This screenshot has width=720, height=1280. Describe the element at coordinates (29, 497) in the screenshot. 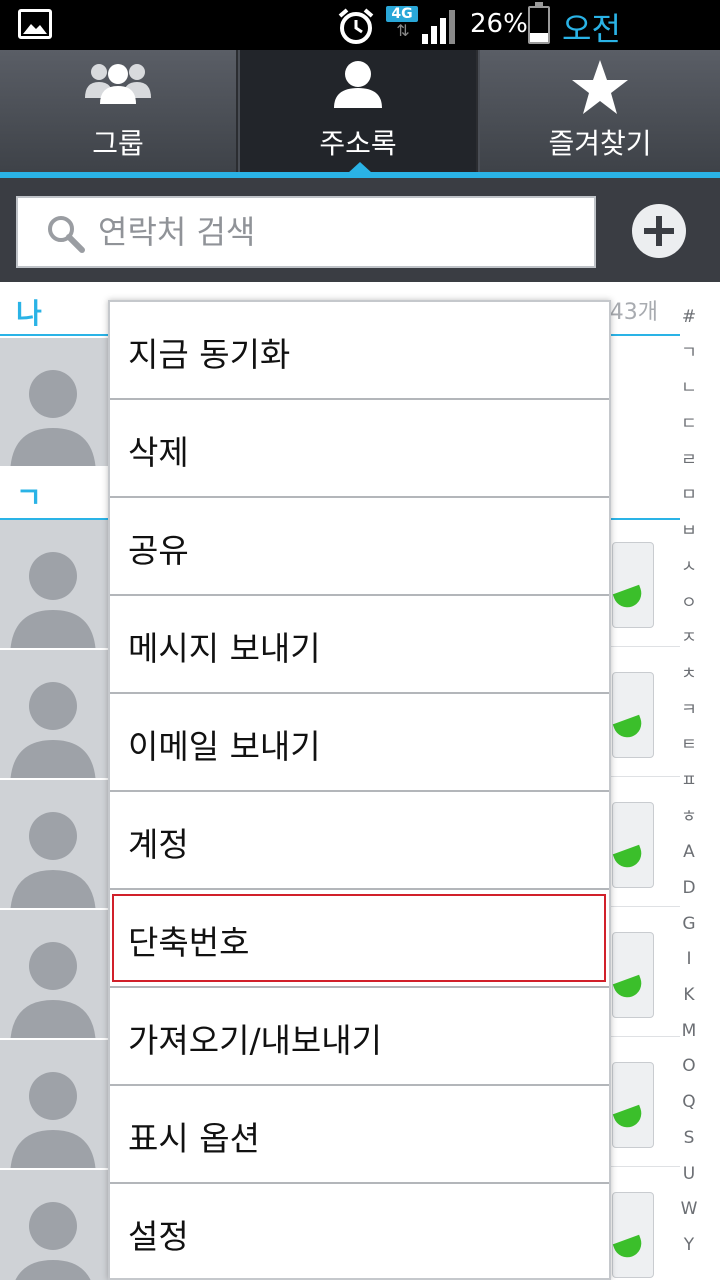

I see `section-letter: ㄱ` at that location.